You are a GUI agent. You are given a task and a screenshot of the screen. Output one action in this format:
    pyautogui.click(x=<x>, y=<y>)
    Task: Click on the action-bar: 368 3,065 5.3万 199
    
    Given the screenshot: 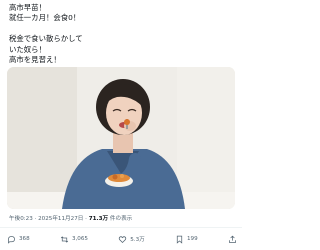 What is the action you would take?
    pyautogui.click(x=122, y=239)
    